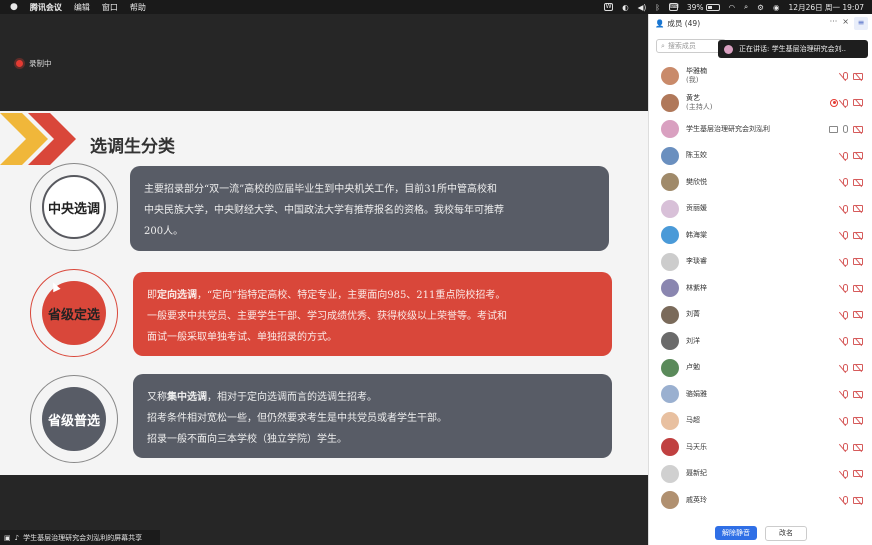 Image resolution: width=872 pixels, height=545 pixels. I want to click on member-name: 刘洋, so click(693, 340).